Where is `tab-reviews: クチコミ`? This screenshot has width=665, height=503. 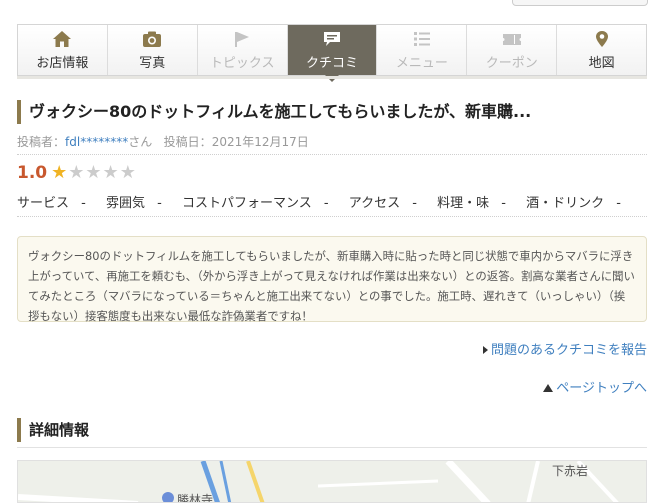 tab-reviews: クチコミ is located at coordinates (332, 53).